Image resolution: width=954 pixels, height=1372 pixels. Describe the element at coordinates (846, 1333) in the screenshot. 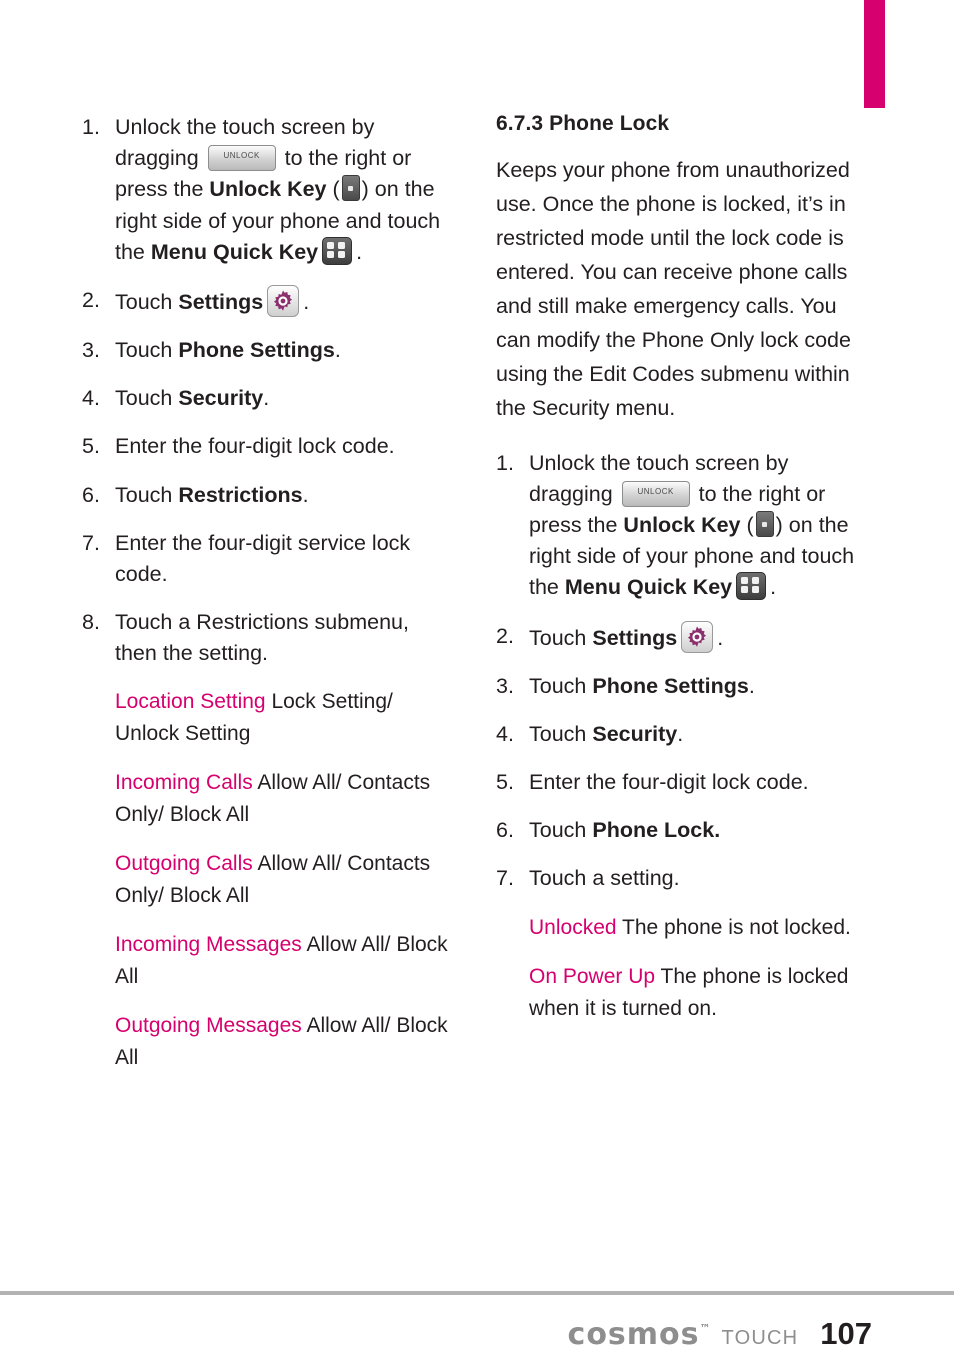

I see `page-number: 107` at that location.